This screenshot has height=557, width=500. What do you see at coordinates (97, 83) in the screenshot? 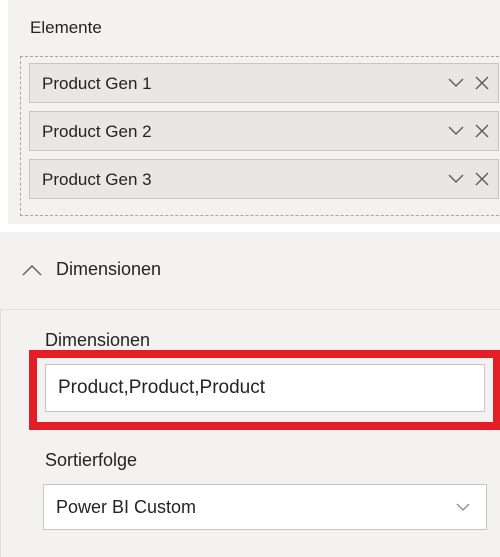
I see `field-pill-label: Product Gen 1` at bounding box center [97, 83].